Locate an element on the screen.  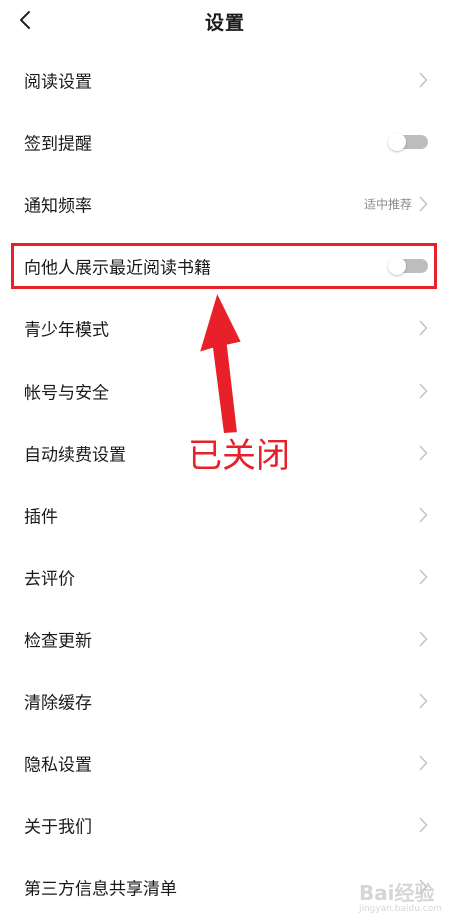
settings-row-label: 自动续费设置 is located at coordinates (75, 455).